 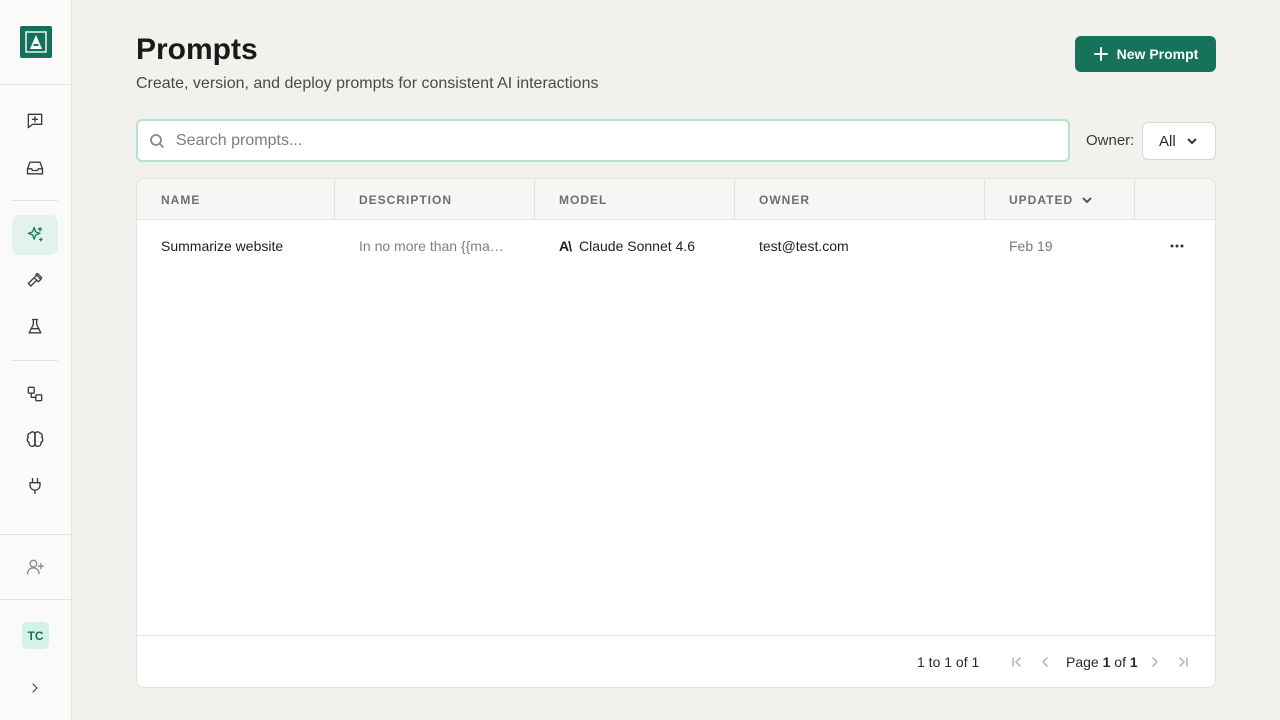 I want to click on first-page-button, so click(x=1017, y=662).